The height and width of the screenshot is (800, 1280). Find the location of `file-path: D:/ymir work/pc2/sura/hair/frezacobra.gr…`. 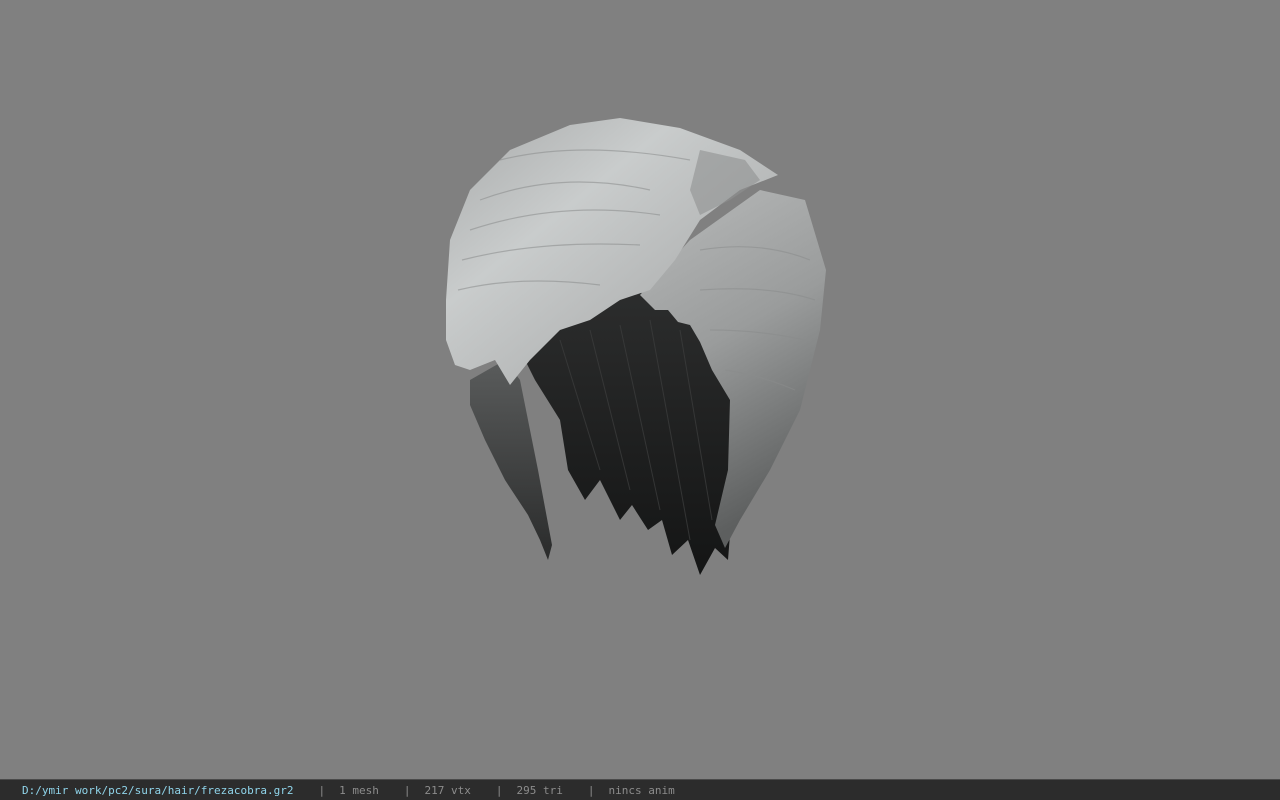

file-path: D:/ymir work/pc2/sura/hair/frezacobra.gr… is located at coordinates (158, 790).